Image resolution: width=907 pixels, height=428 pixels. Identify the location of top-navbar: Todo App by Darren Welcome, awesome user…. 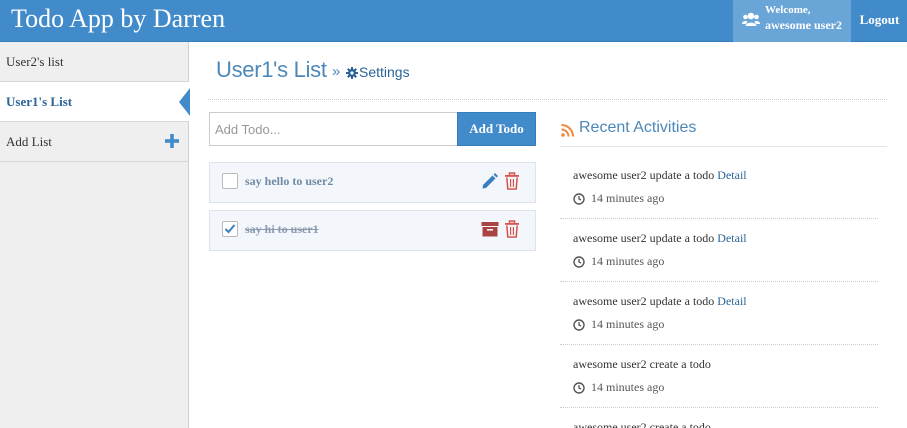
(453, 21).